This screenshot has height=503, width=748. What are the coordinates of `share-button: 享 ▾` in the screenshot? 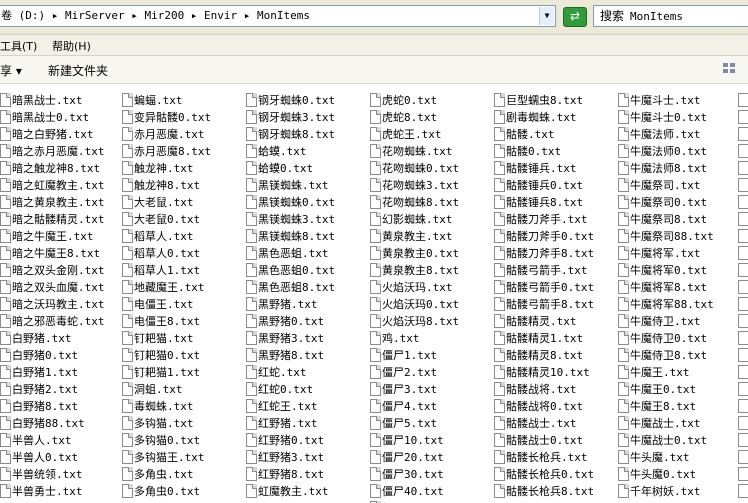 It's located at (11, 70).